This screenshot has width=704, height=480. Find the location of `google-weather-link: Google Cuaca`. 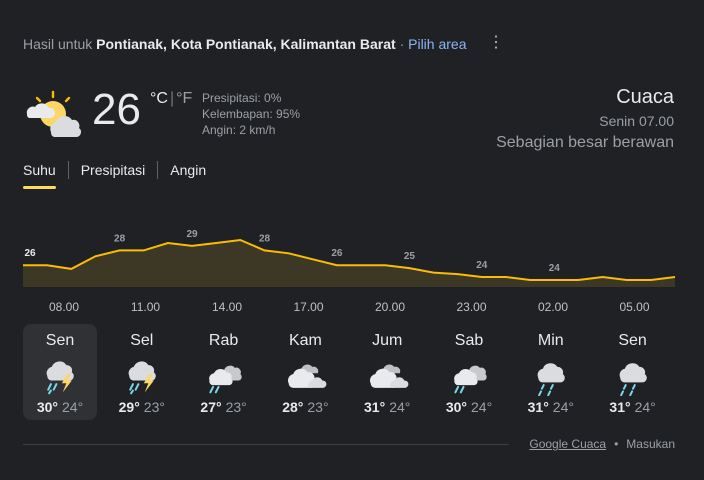

google-weather-link: Google Cuaca is located at coordinates (567, 444).